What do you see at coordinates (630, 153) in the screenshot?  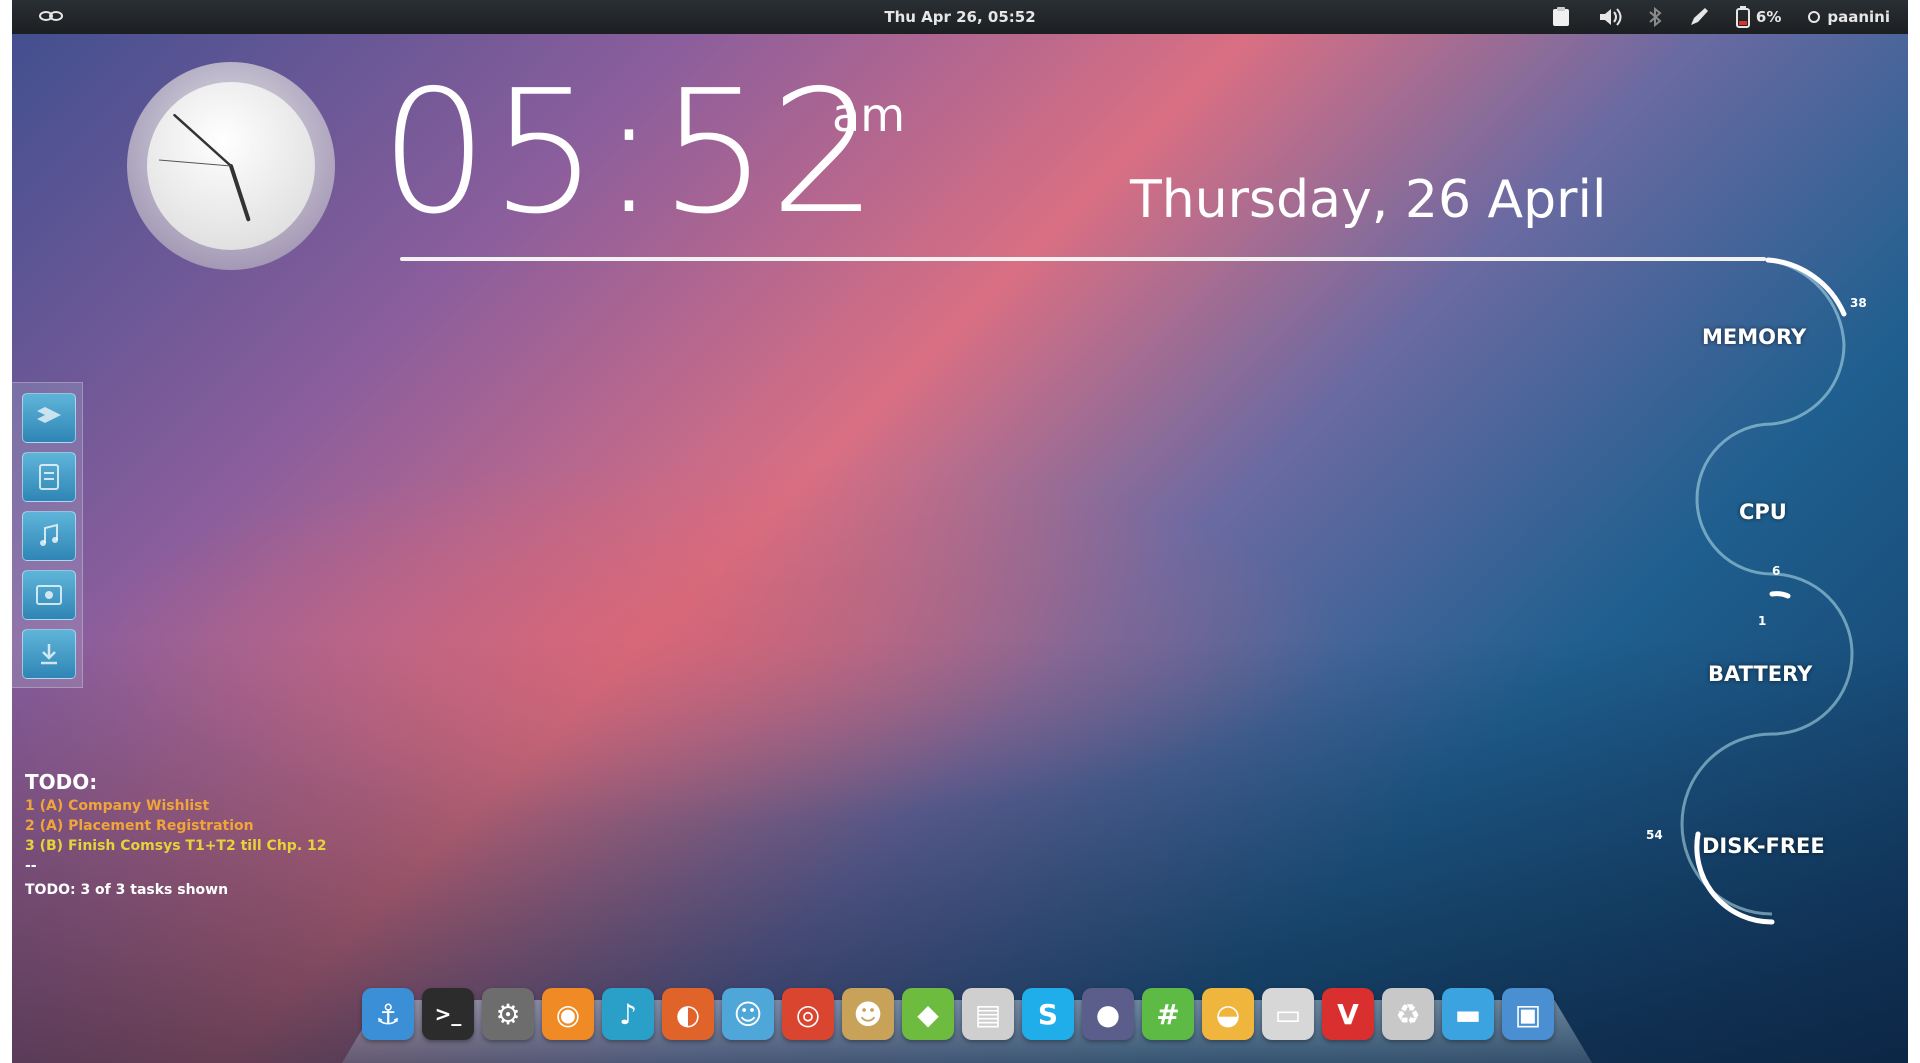 I see `digital-time: 05:52` at bounding box center [630, 153].